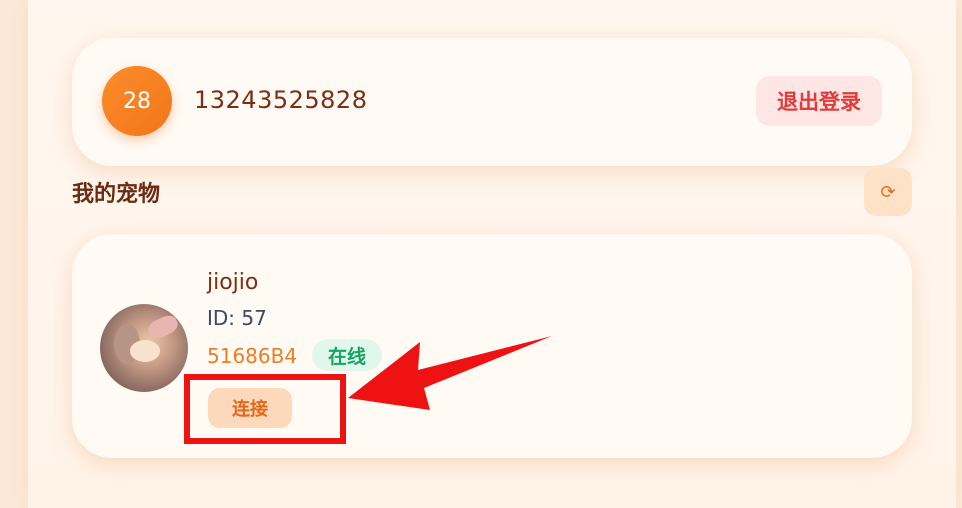 The width and height of the screenshot is (962, 508). I want to click on pet-avatar, so click(144, 348).